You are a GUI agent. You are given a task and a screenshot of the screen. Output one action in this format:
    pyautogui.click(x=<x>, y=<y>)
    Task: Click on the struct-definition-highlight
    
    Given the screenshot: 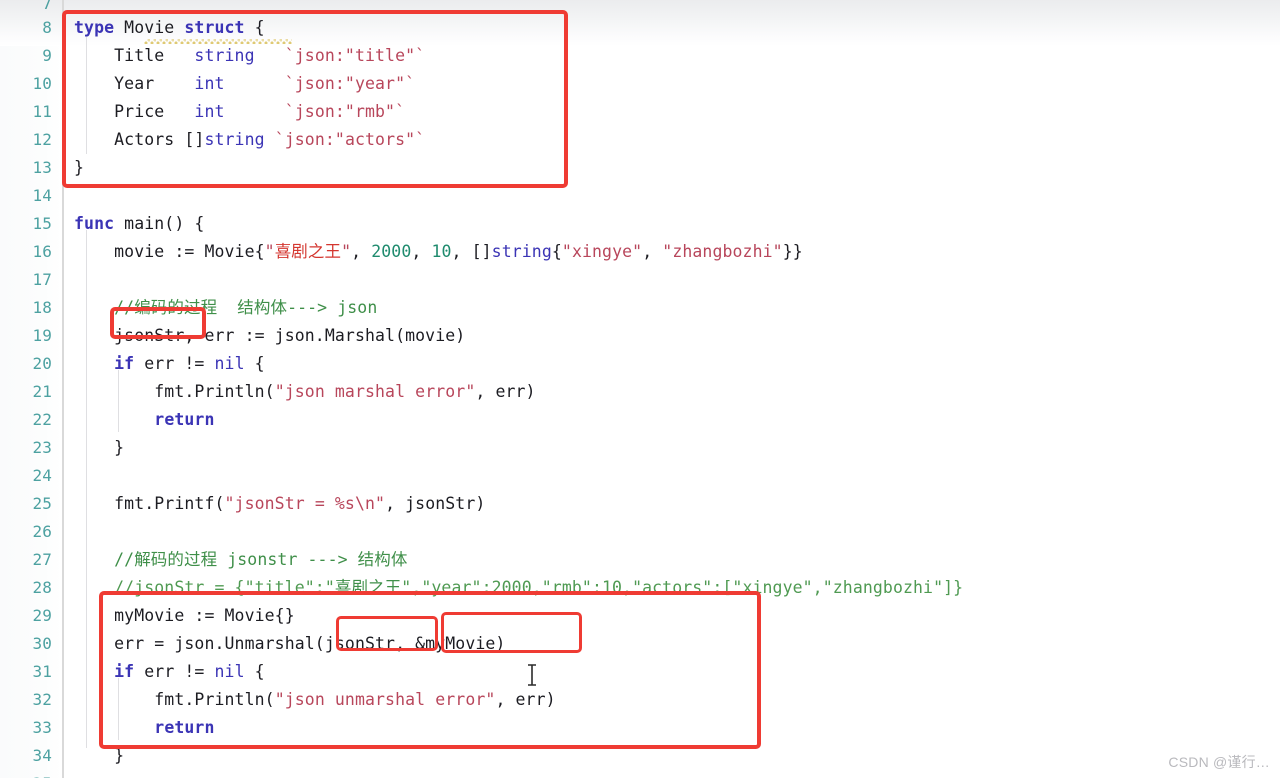 What is the action you would take?
    pyautogui.click(x=315, y=99)
    